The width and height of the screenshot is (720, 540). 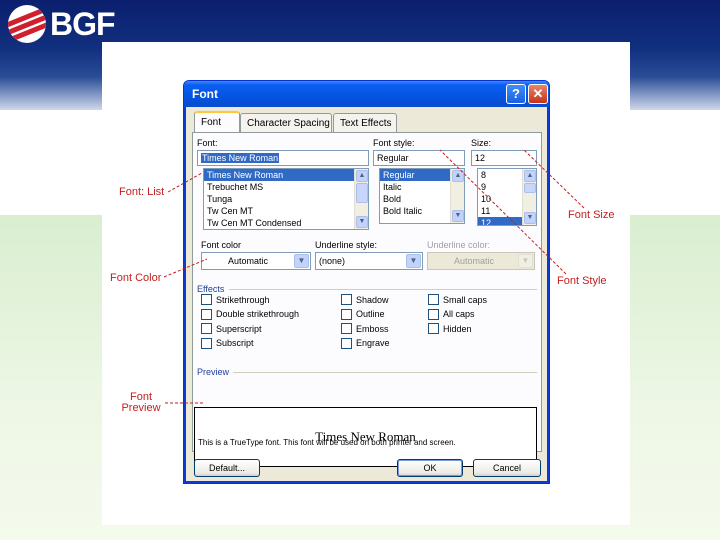 I want to click on callout-line-font-list, so click(x=185, y=182).